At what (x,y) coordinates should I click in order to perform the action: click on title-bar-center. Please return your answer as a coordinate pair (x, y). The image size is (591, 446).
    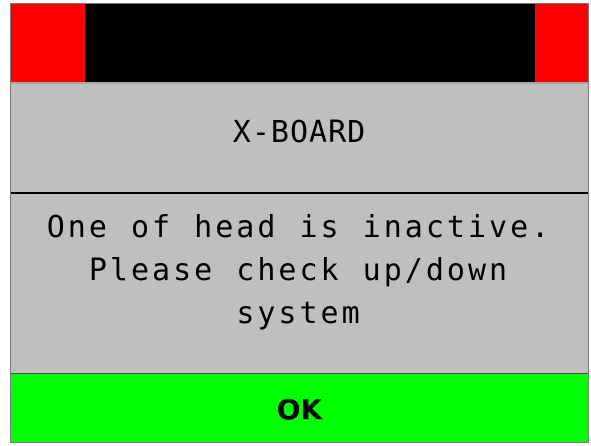
    Looking at the image, I should click on (310, 43).